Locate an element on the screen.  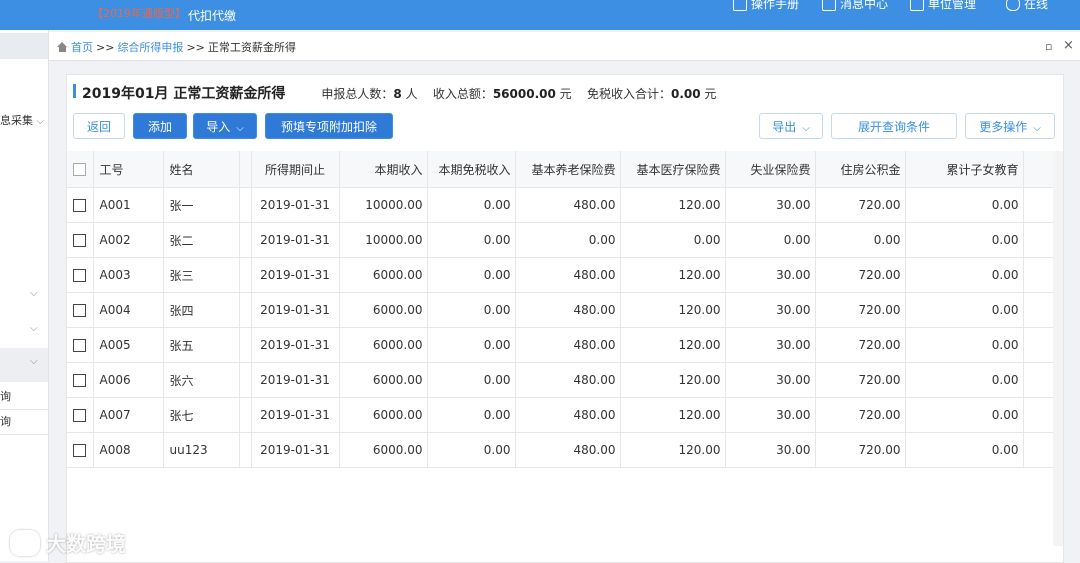
column-header: 基本养老保险费 is located at coordinates (568, 169).